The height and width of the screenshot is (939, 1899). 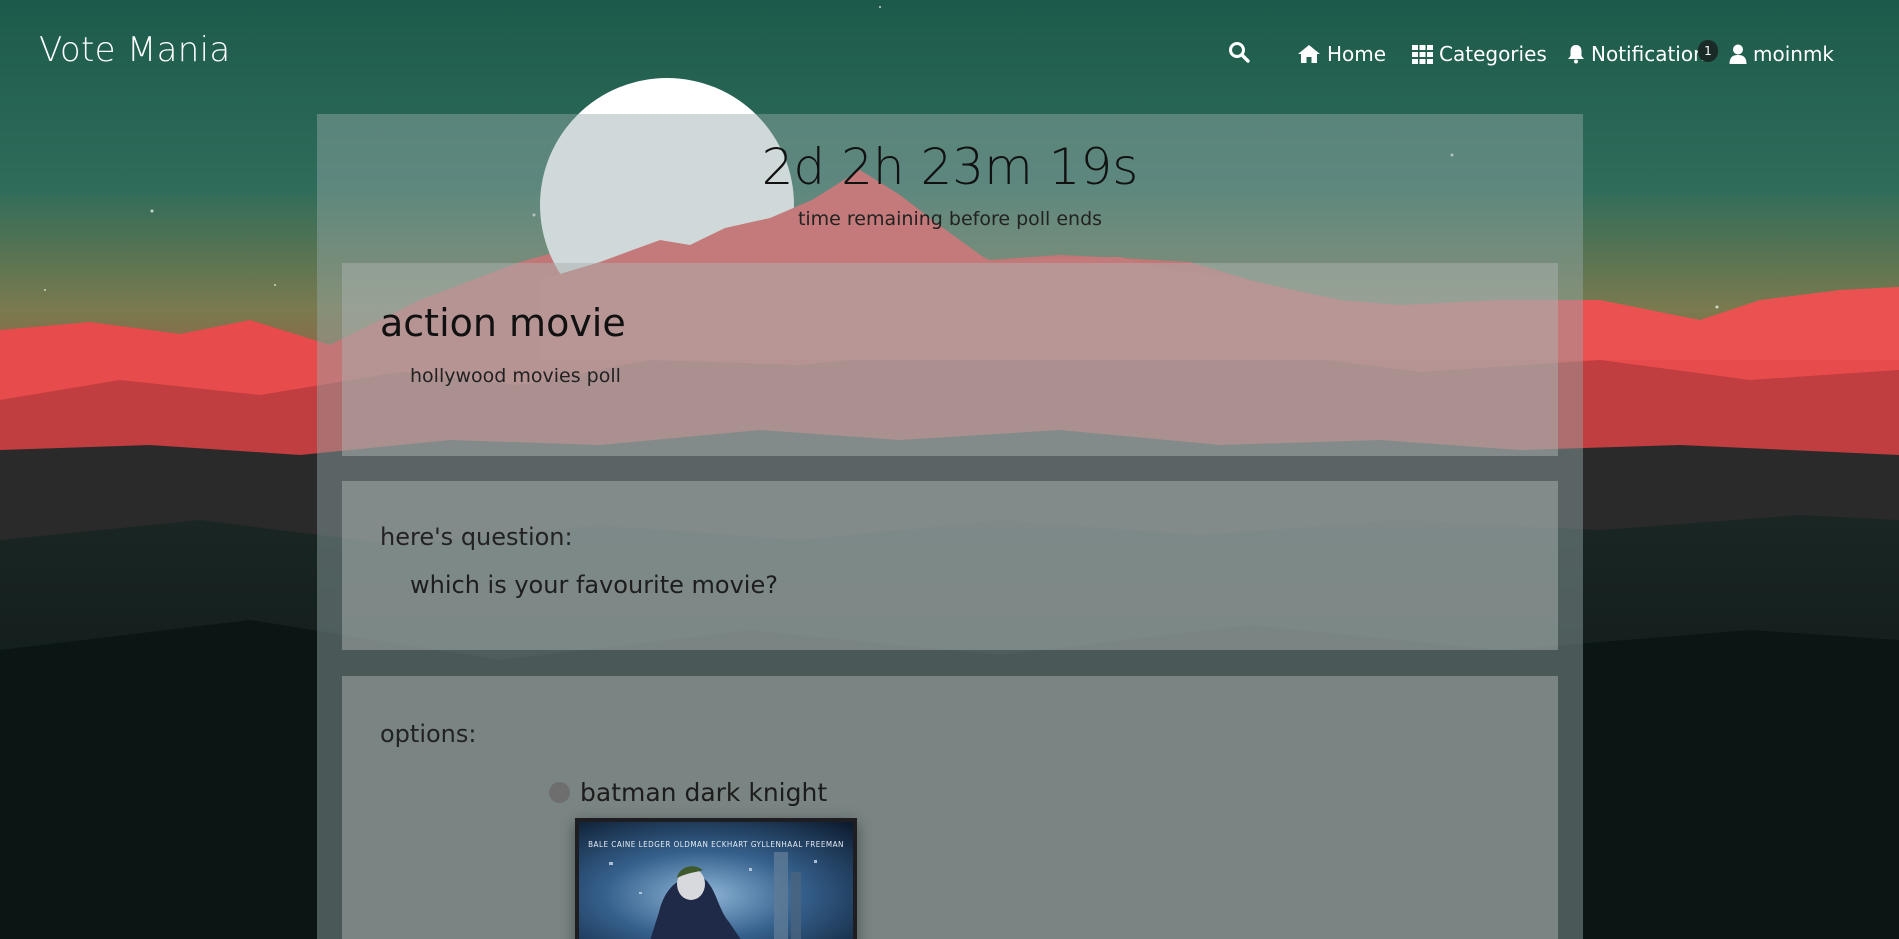 I want to click on option-label: batman dark knight, so click(x=704, y=792).